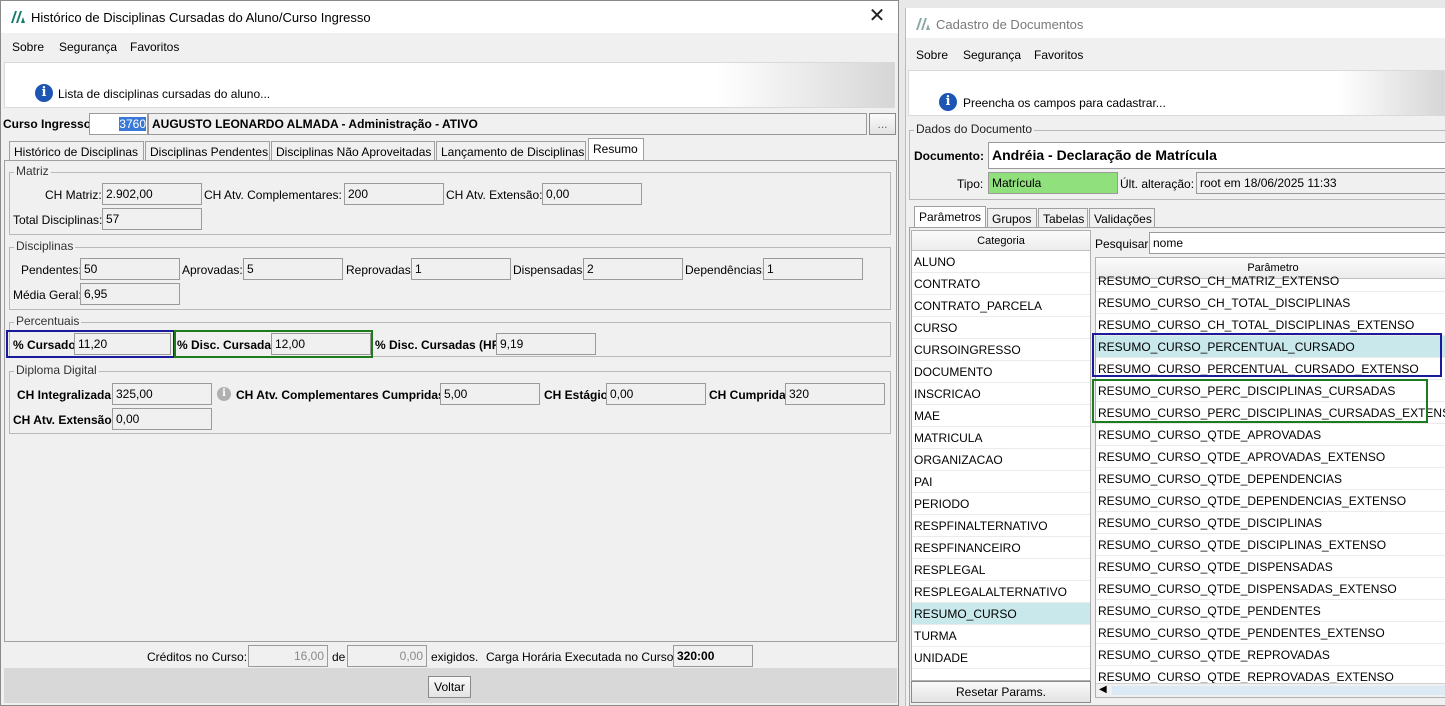 The width and height of the screenshot is (1445, 706). What do you see at coordinates (1001, 570) in the screenshot?
I see `category-item: RESPLEGAL` at bounding box center [1001, 570].